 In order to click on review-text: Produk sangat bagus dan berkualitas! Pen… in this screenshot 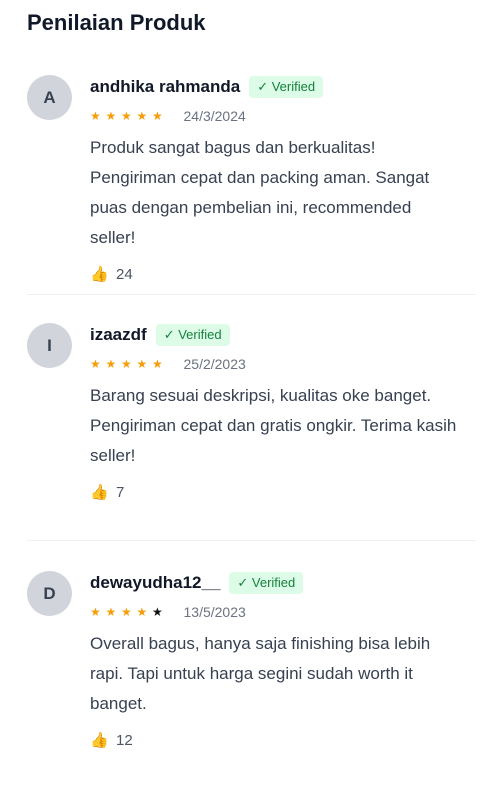, I will do `click(260, 192)`.